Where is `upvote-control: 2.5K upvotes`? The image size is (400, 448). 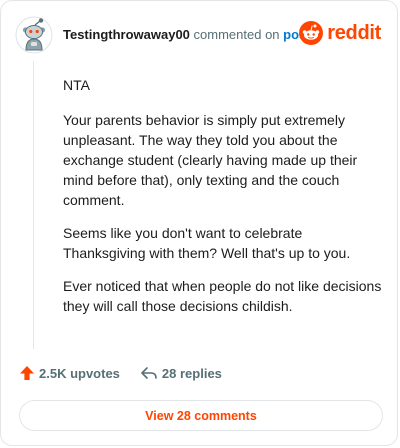
upvote-control: 2.5K upvotes is located at coordinates (69, 373).